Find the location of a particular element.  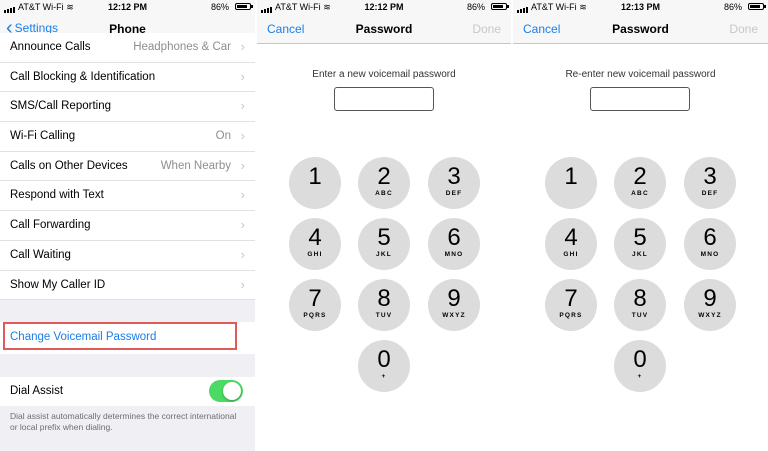

settings-row: Call Blocking & Identification › is located at coordinates (127, 77).